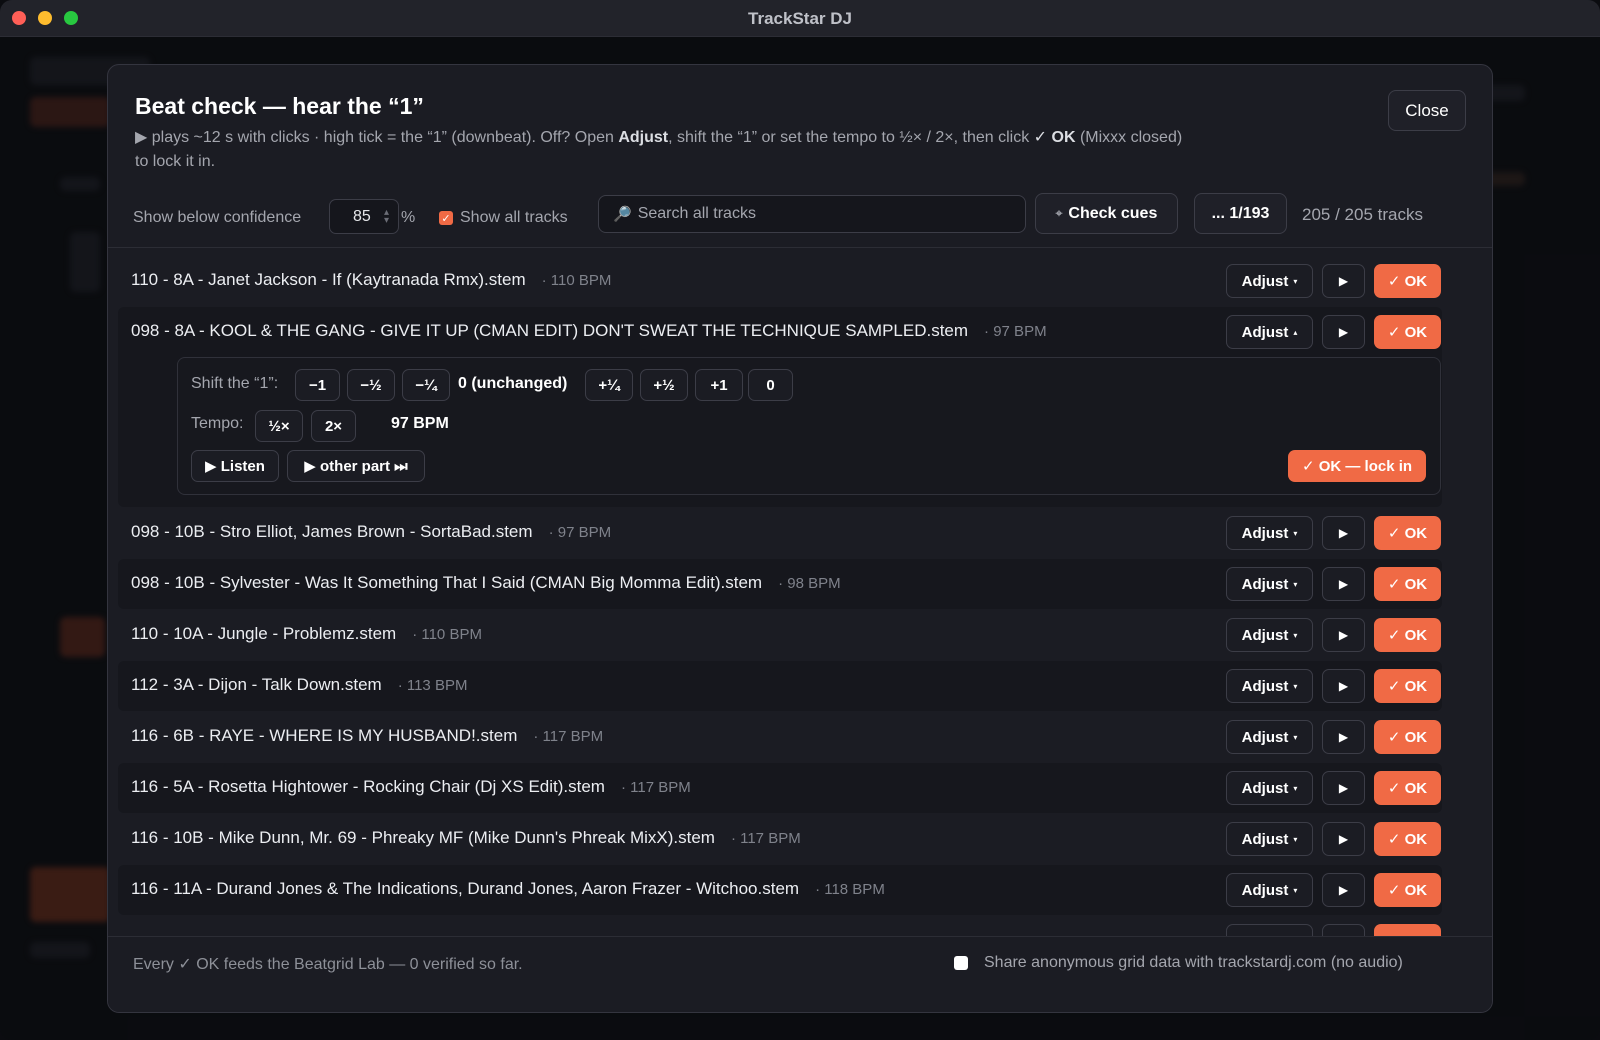 The image size is (1600, 1040). Describe the element at coordinates (432, 685) in the screenshot. I see `track-bpm: · 113 BPM` at that location.